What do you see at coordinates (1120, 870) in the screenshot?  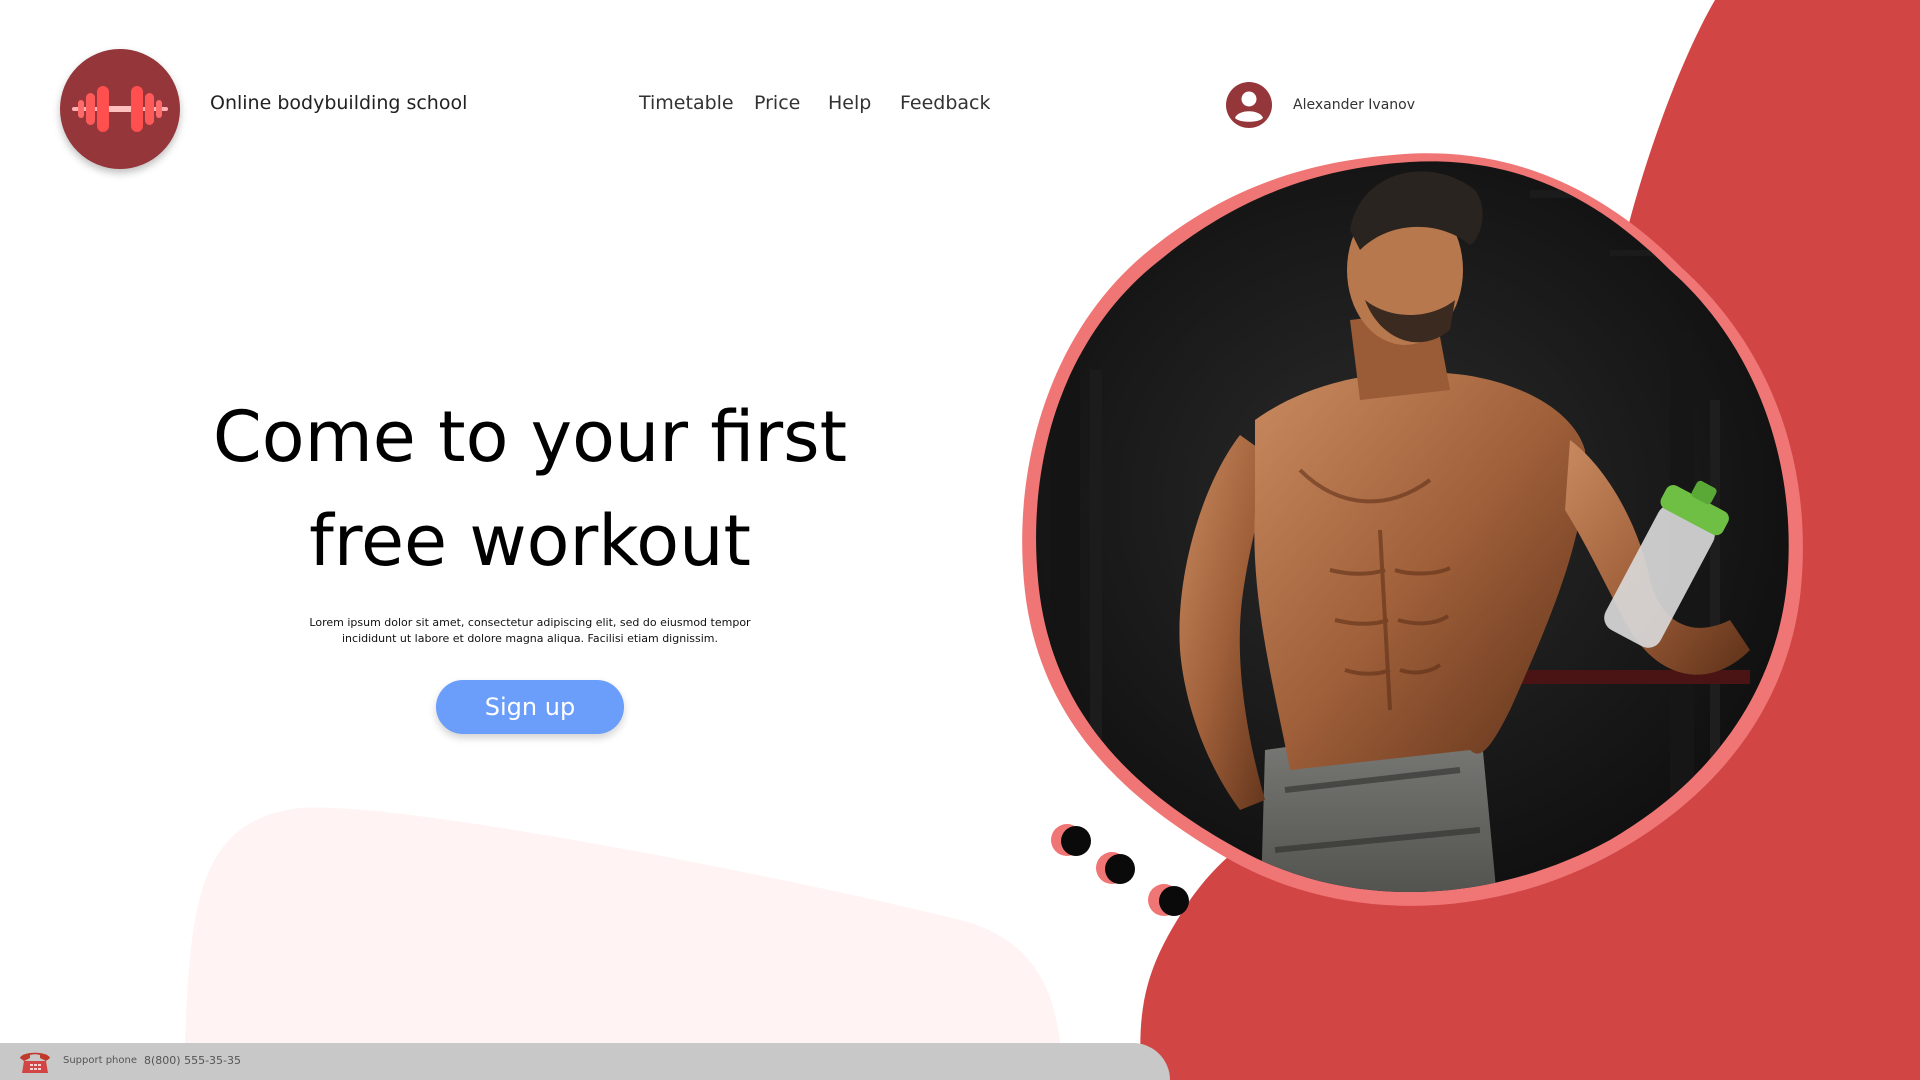 I see `decorative-dots` at bounding box center [1120, 870].